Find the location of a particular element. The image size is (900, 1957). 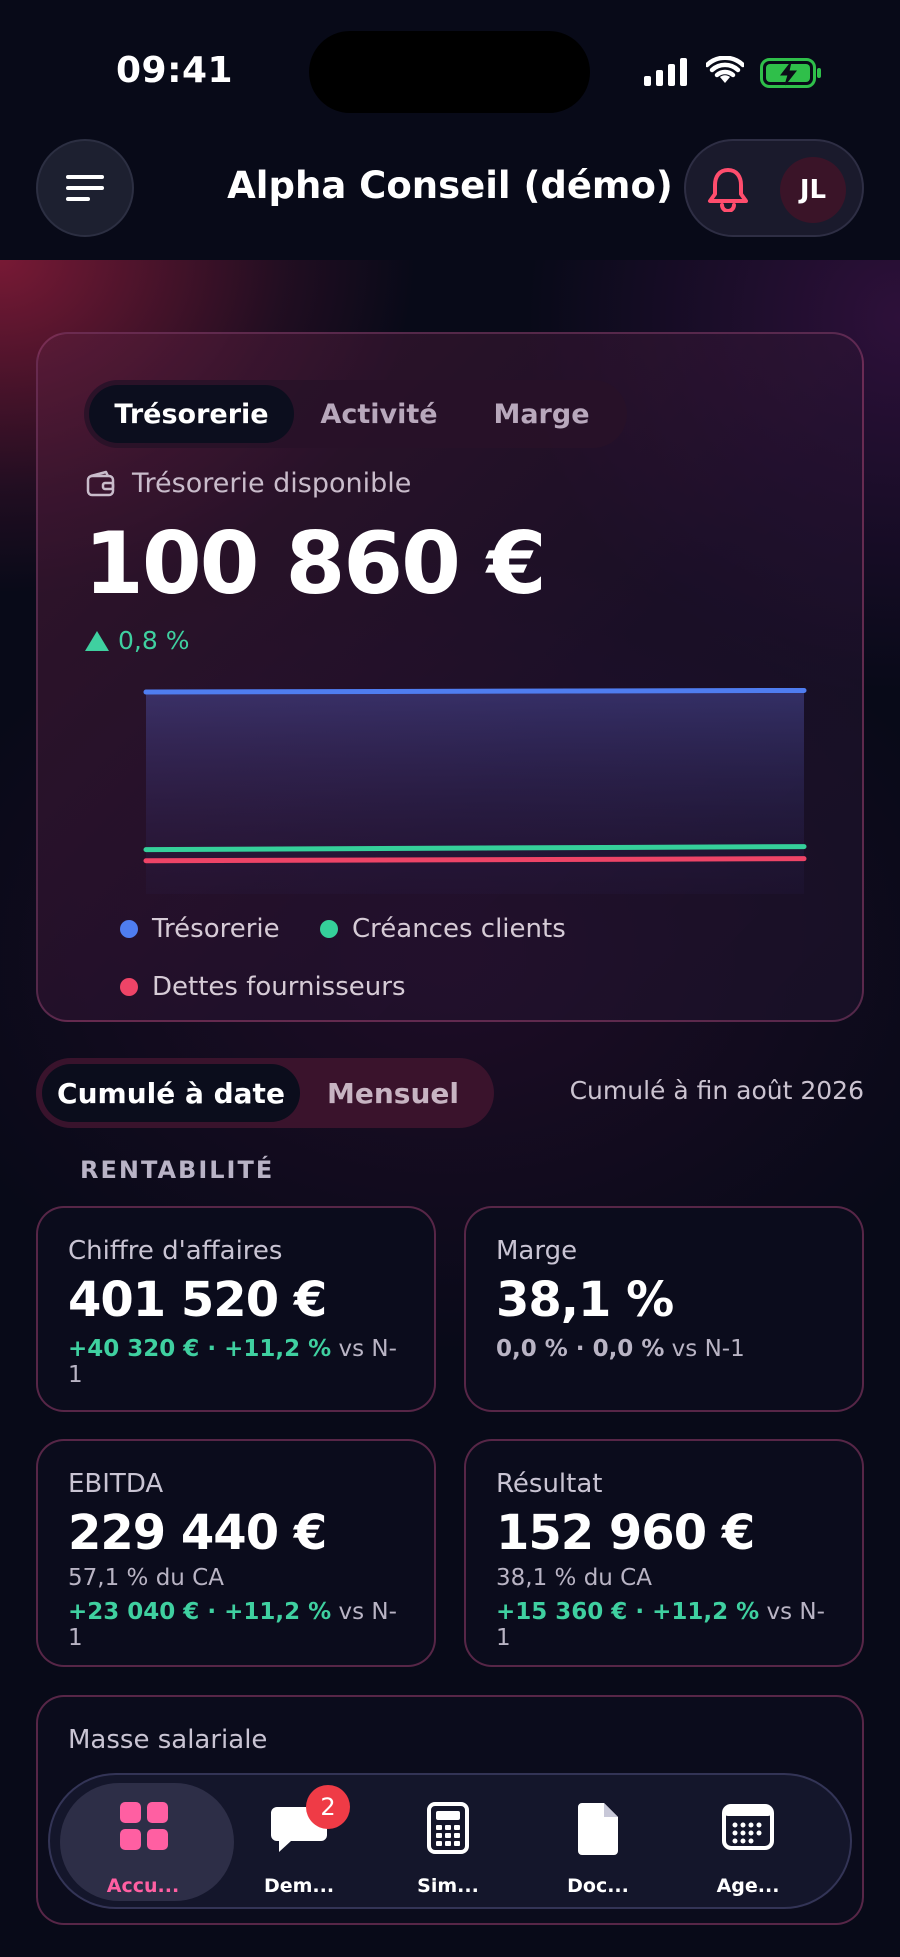

wifi-icon is located at coordinates (725, 69).